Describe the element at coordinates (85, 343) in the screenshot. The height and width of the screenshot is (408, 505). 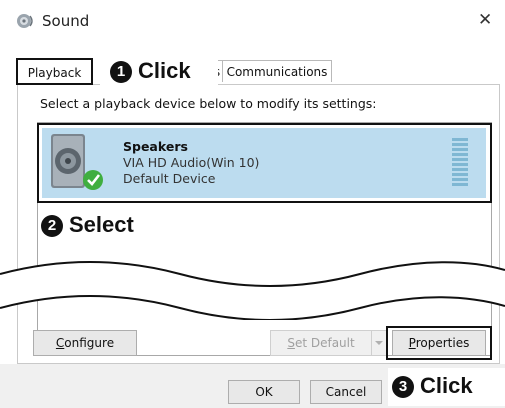
I see `configure-button: Configure` at that location.